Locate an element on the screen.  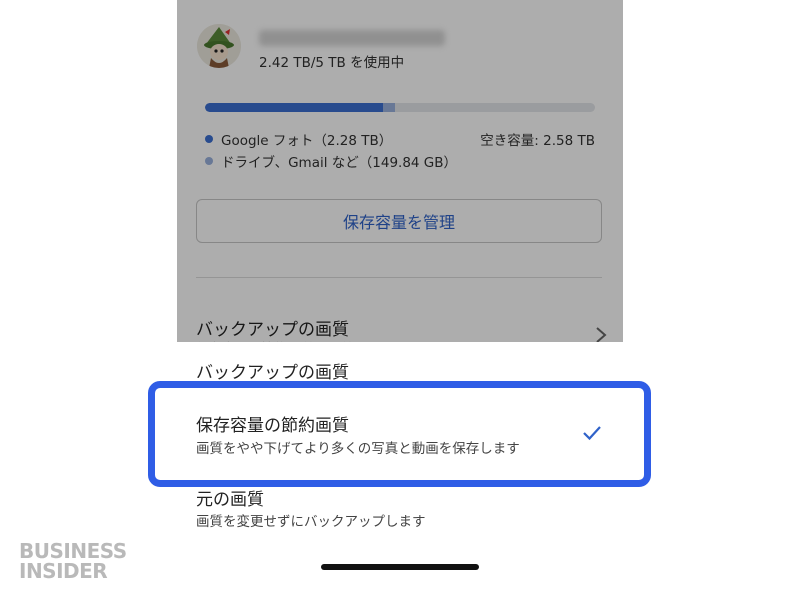
divider is located at coordinates (399, 277).